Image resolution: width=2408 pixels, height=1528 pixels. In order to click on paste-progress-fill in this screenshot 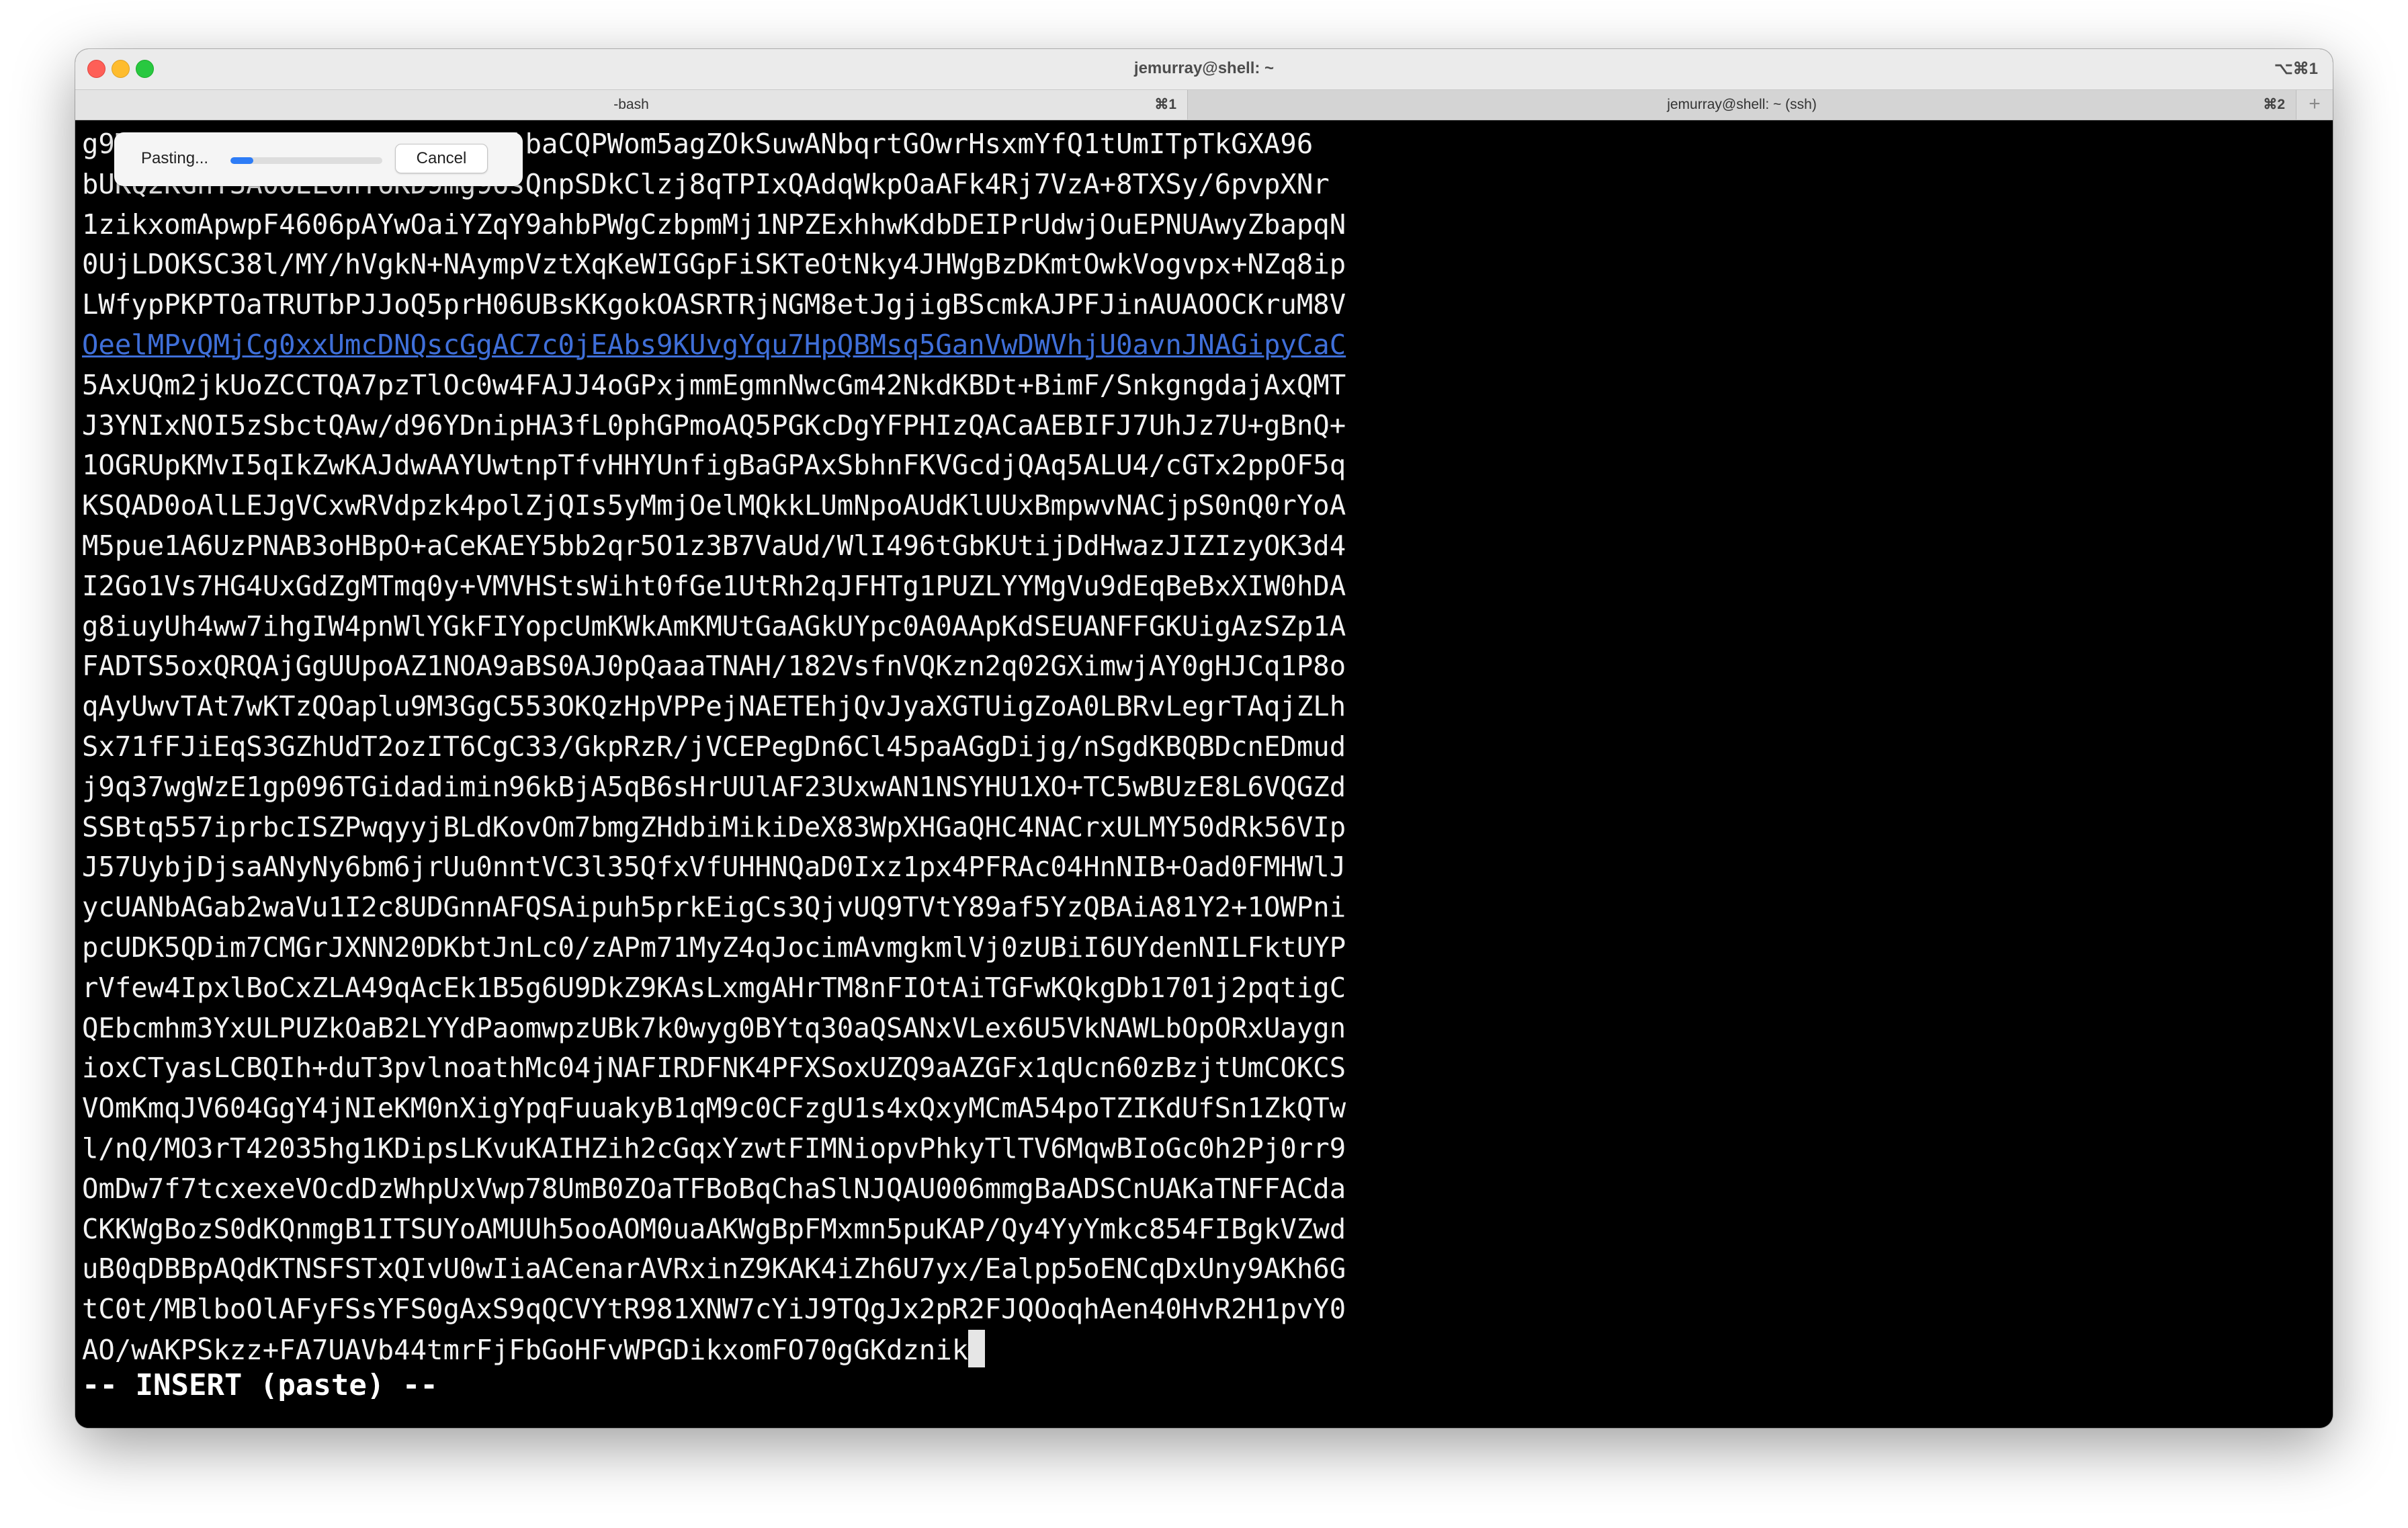, I will do `click(241, 161)`.